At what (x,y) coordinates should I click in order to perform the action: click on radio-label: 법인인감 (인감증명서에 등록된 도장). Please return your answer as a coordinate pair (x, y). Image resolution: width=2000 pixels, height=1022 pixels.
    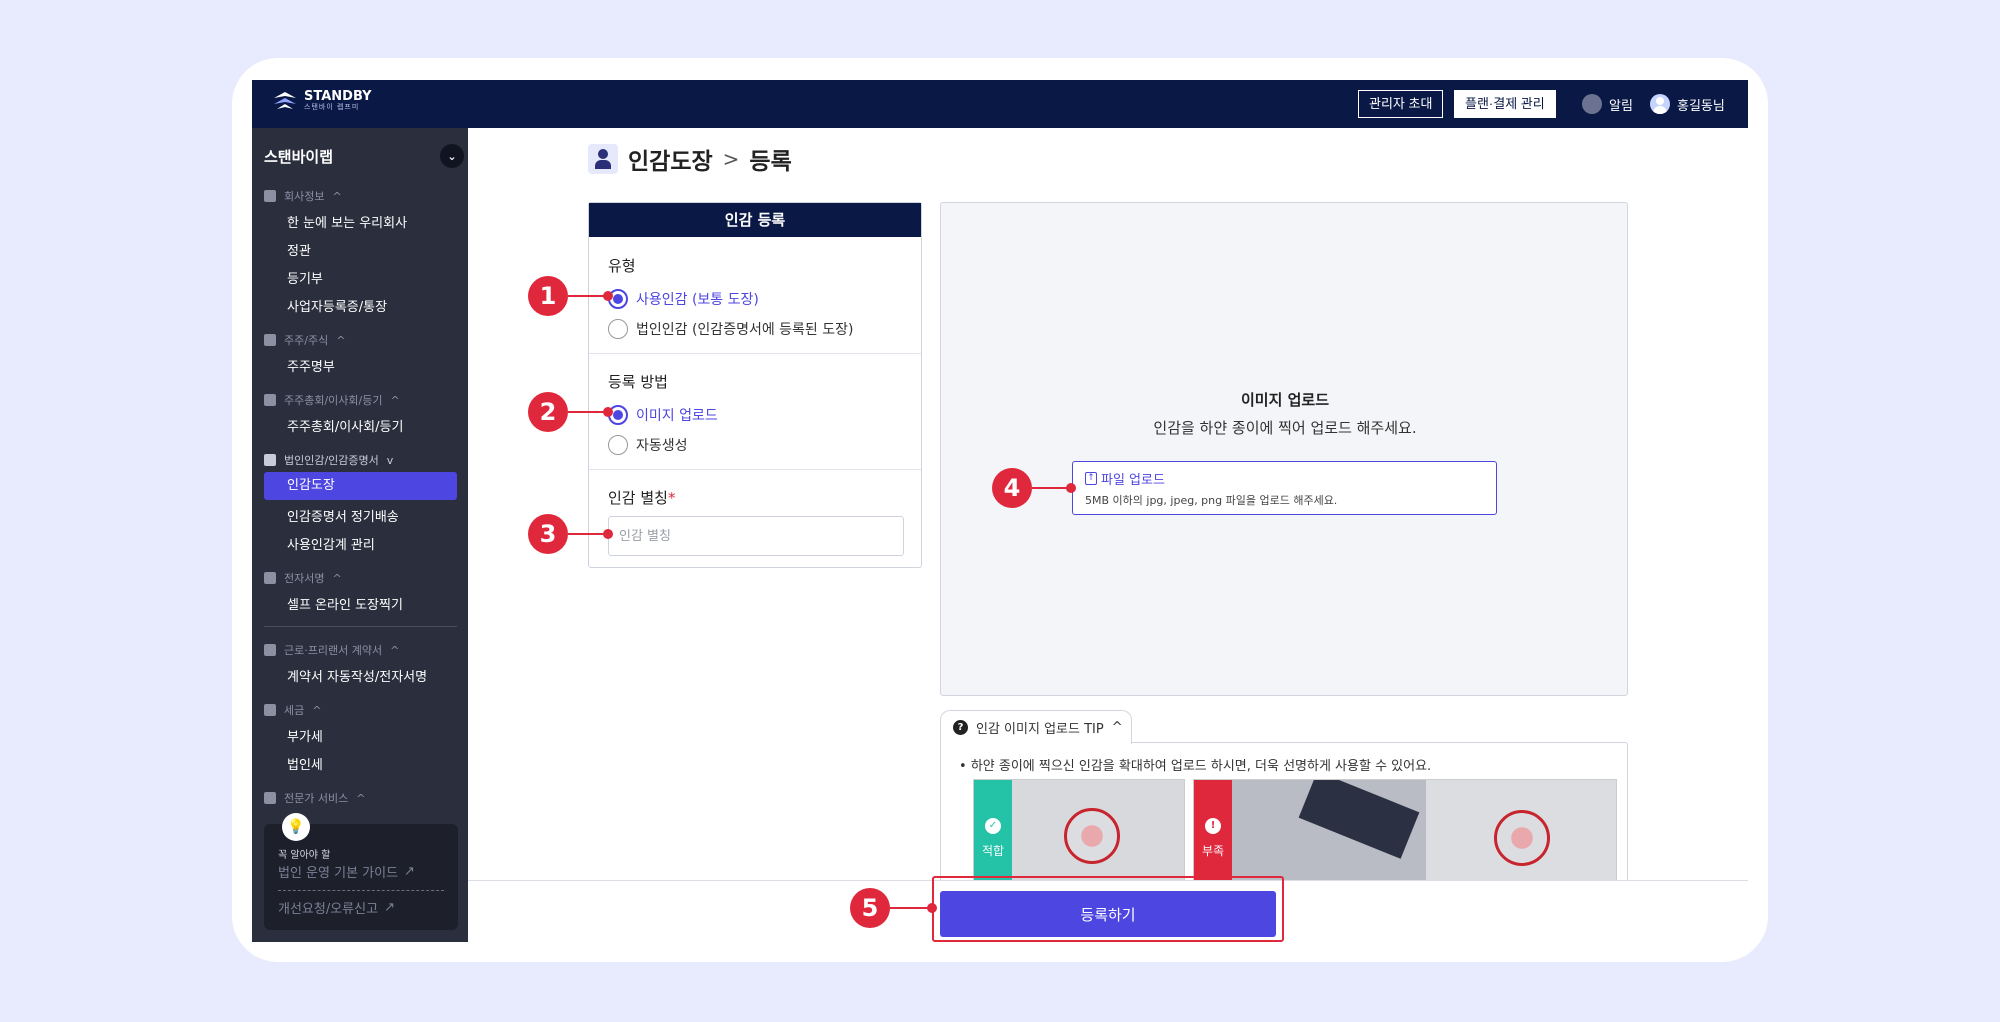
    Looking at the image, I should click on (745, 330).